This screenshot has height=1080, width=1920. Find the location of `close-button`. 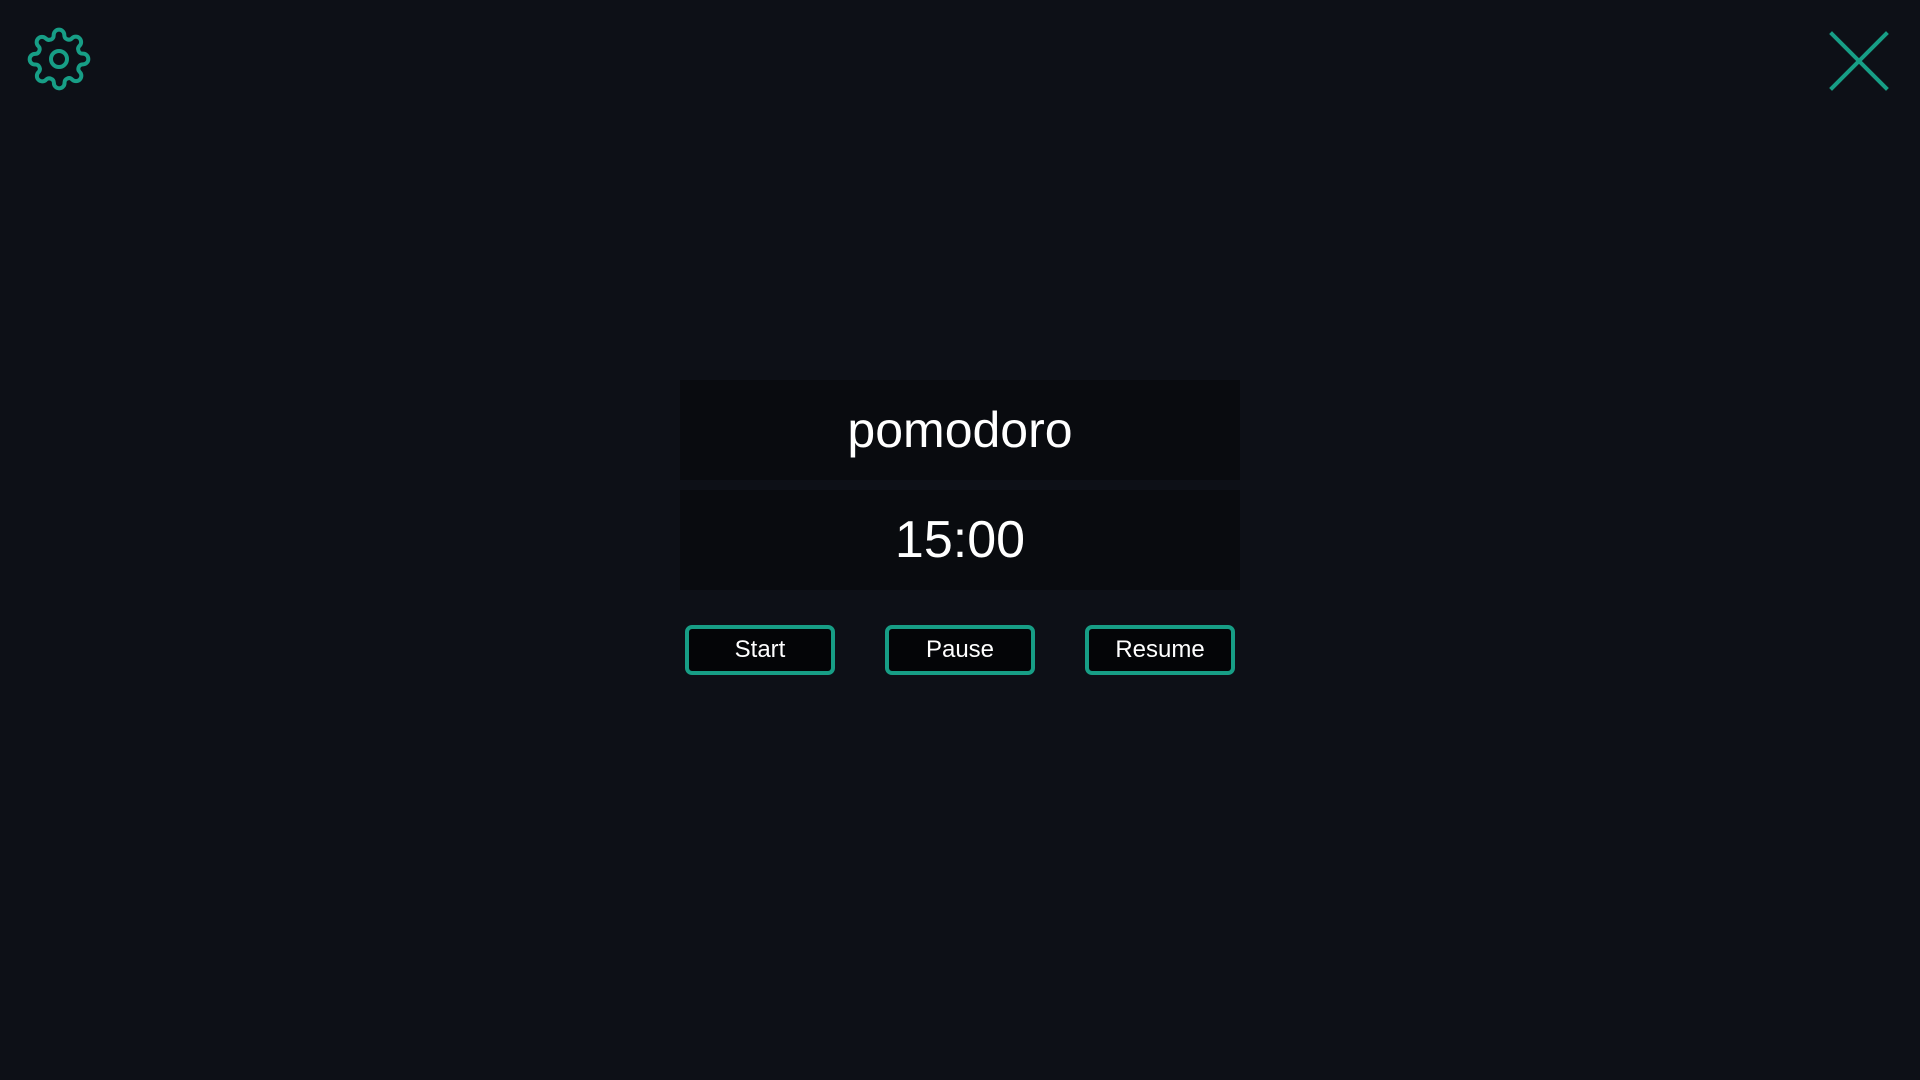

close-button is located at coordinates (1859, 61).